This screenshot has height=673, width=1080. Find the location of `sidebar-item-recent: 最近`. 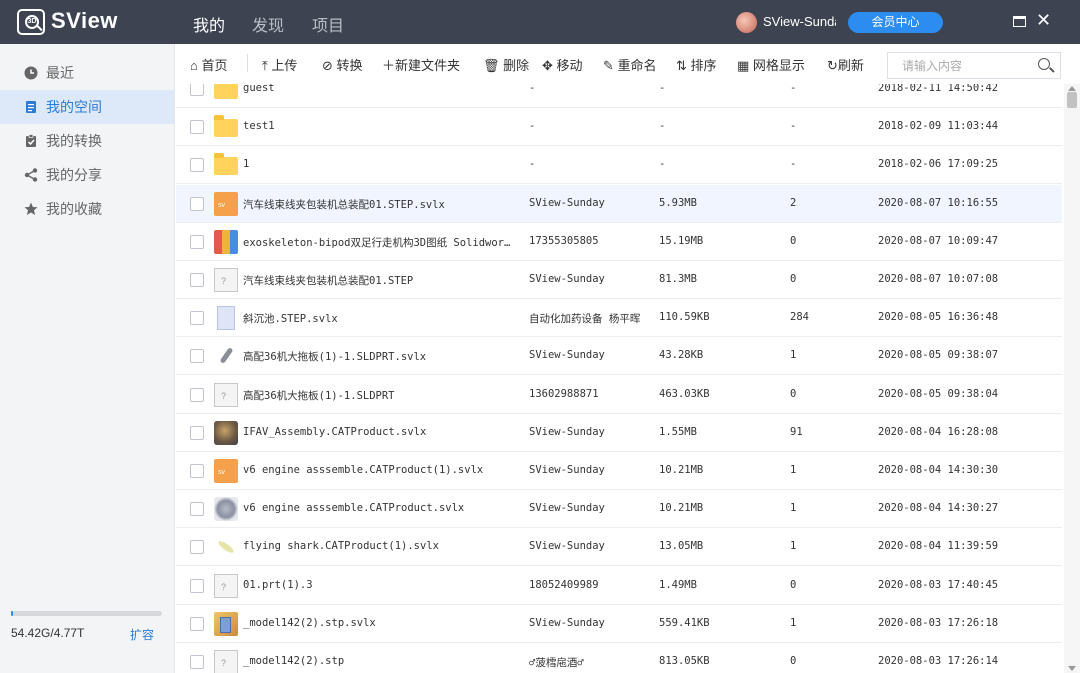

sidebar-item-recent: 最近 is located at coordinates (87, 73).